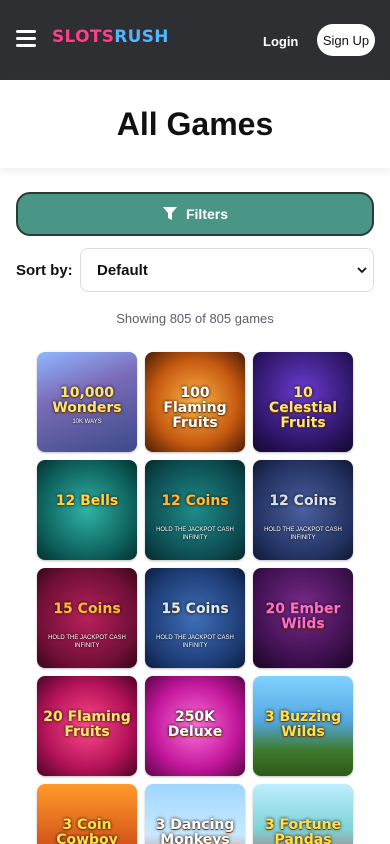 This screenshot has height=844, width=390. I want to click on game-tile: 250K Deluxe, so click(195, 726).